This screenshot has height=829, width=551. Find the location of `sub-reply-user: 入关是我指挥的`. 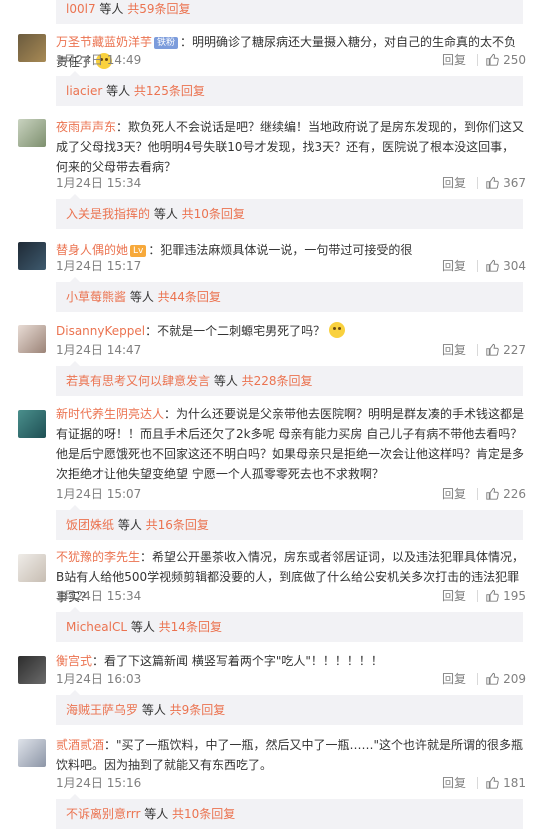

sub-reply-user: 入关是我指挥的 is located at coordinates (108, 214).